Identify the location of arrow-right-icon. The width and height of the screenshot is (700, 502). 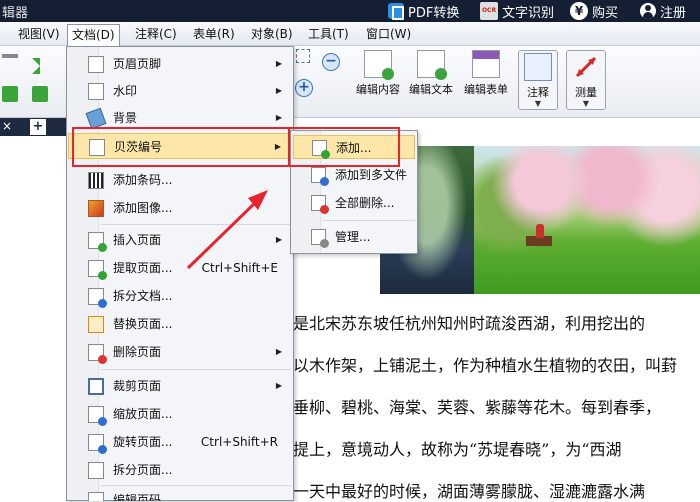
(40, 94).